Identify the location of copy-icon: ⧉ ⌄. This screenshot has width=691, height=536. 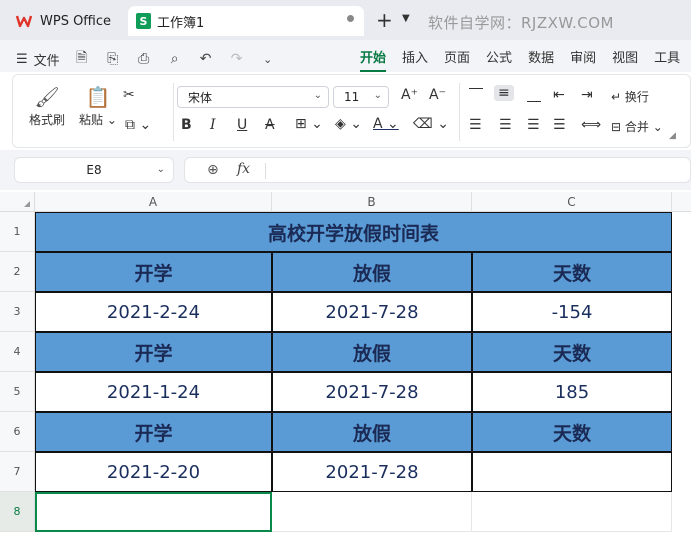
(138, 125).